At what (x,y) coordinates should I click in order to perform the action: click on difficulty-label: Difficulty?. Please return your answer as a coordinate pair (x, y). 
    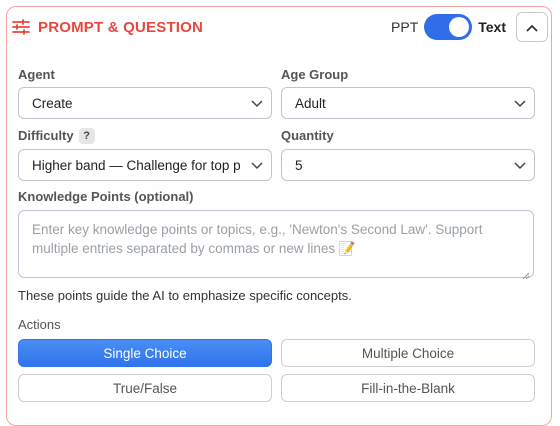
    Looking at the image, I should click on (56, 136).